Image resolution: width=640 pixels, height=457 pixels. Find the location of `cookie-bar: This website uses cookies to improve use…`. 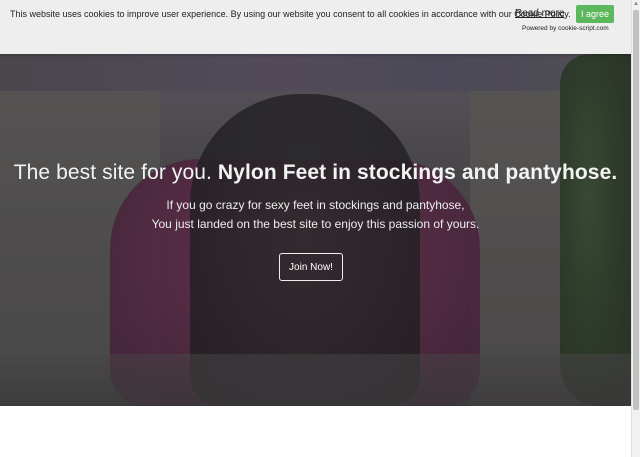

cookie-bar: This website uses cookies to improve use… is located at coordinates (315, 27).